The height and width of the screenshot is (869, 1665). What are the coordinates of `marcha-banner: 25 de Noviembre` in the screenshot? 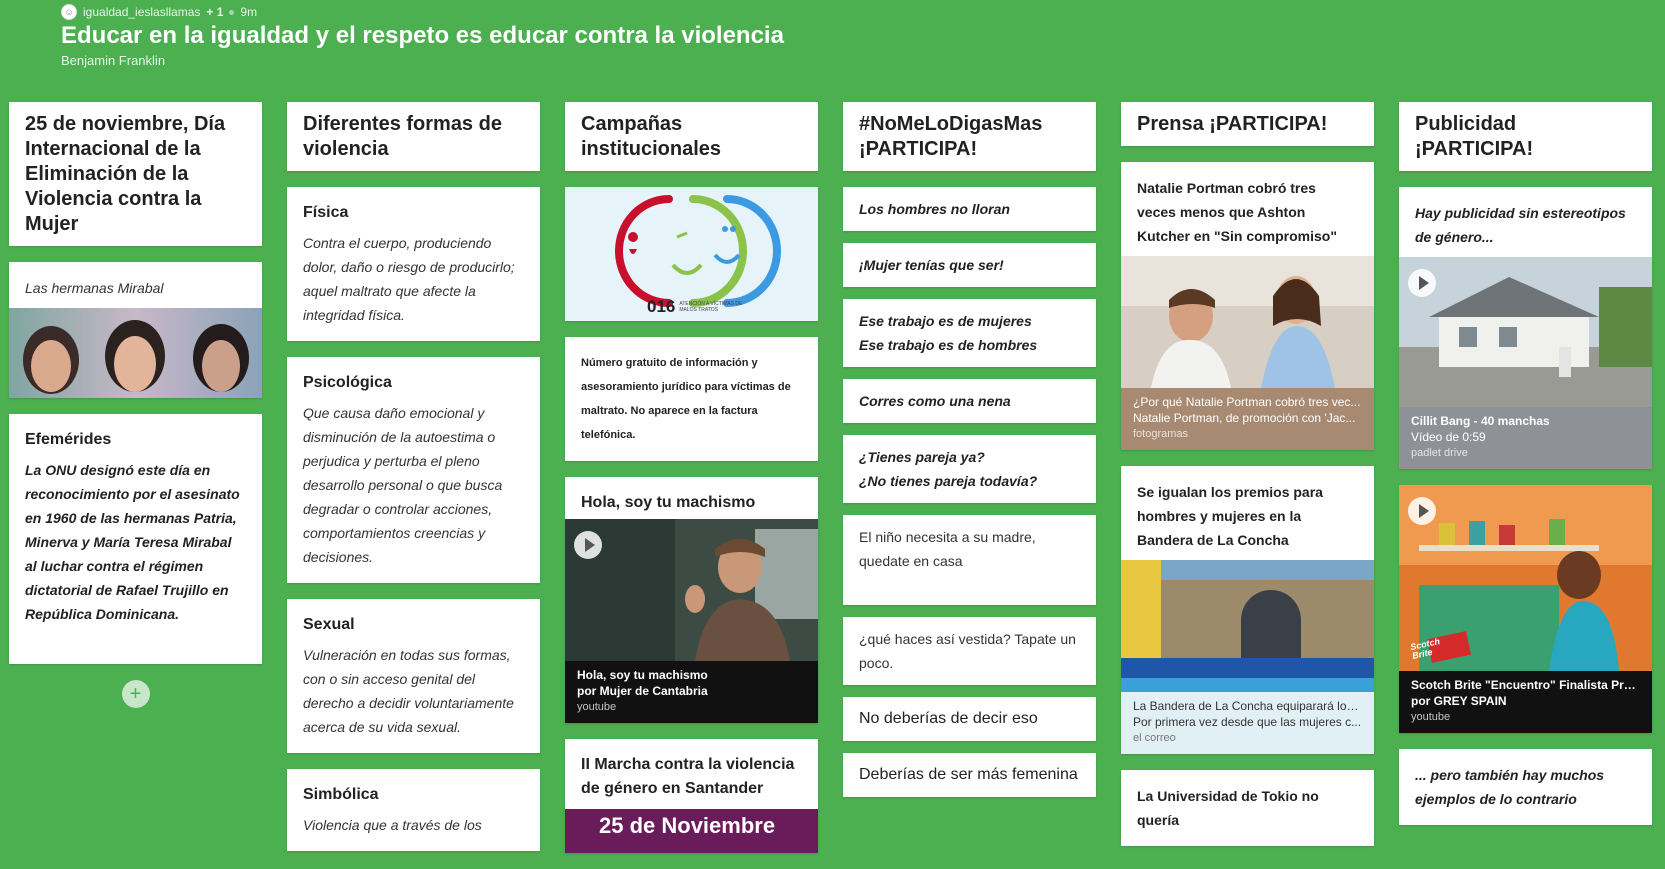 It's located at (691, 831).